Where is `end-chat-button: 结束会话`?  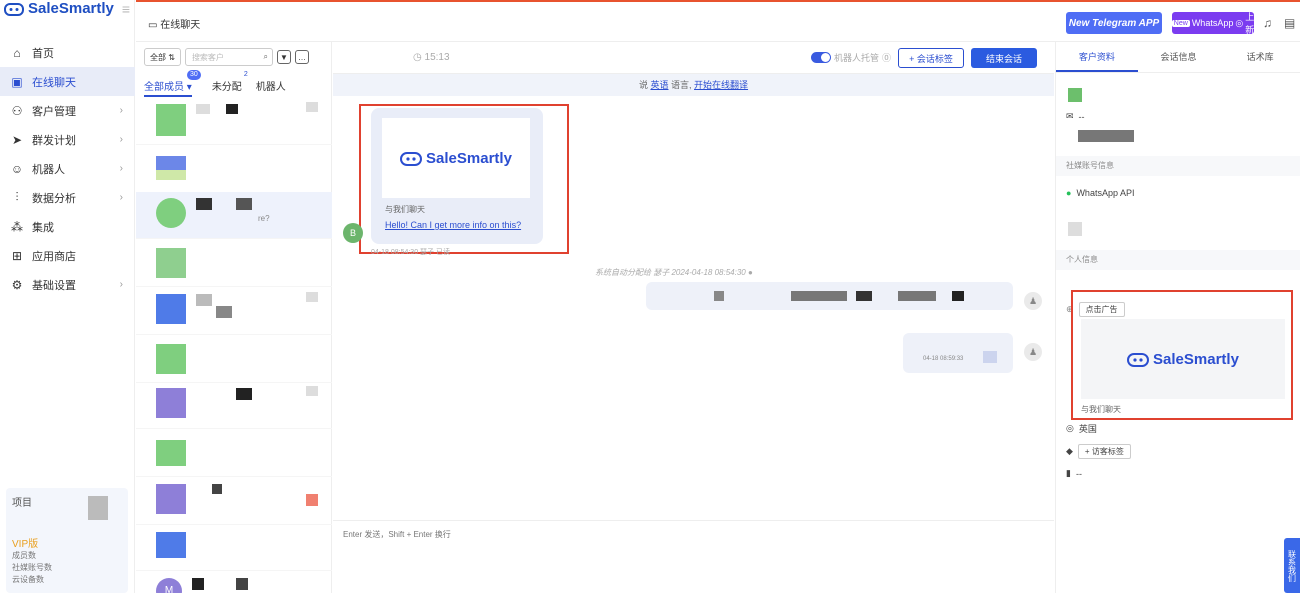
end-chat-button: 结束会话 is located at coordinates (1004, 58).